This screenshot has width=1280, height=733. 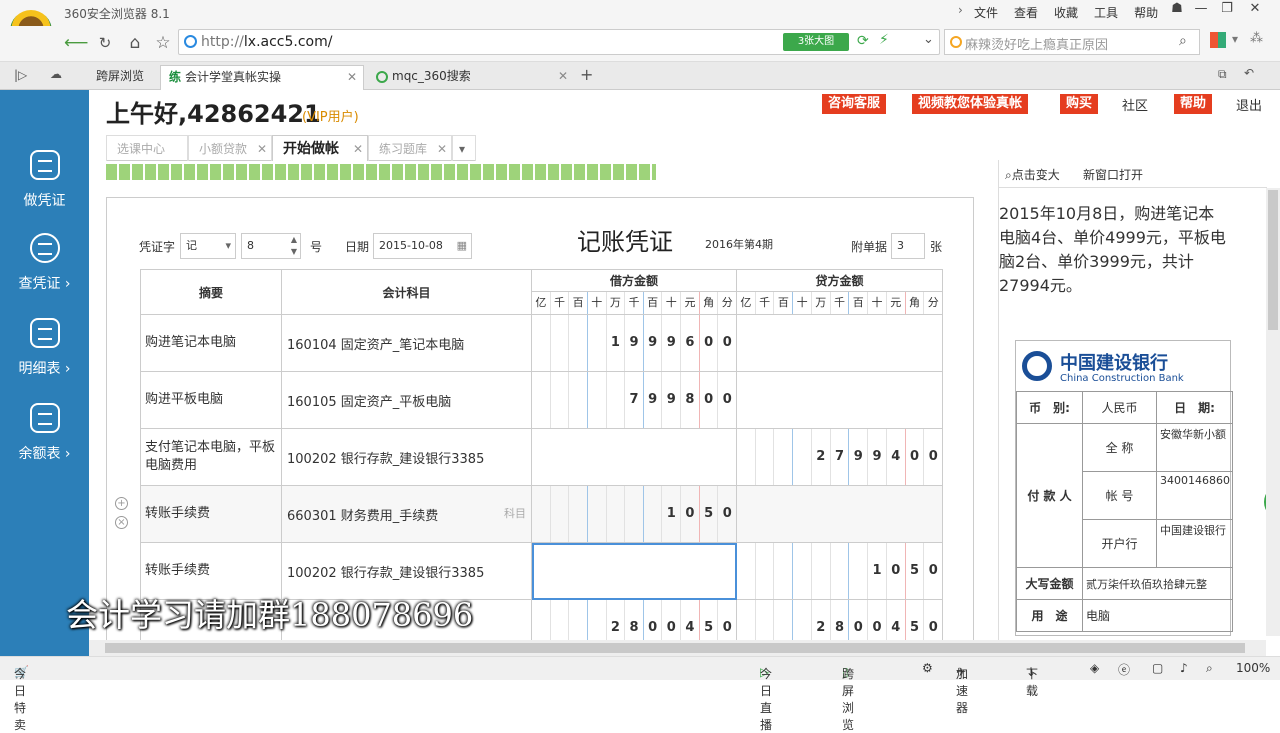 I want to click on summary-cell: 购进平板电脑, so click(x=211, y=400).